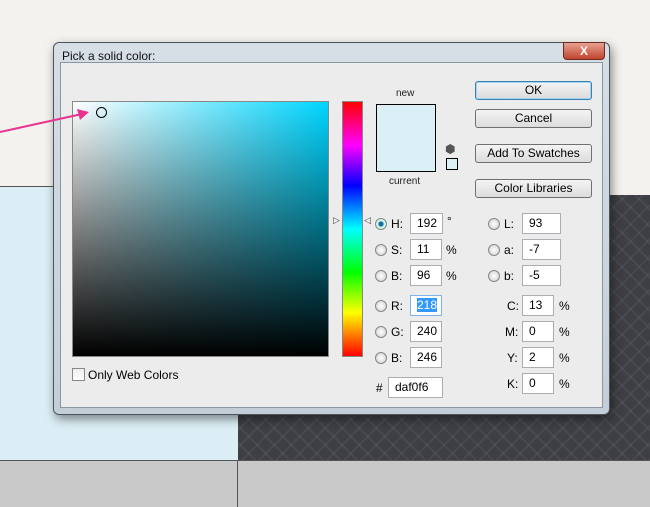 Image resolution: width=650 pixels, height=507 pixels. Describe the element at coordinates (541, 223) in the screenshot. I see `l-input: 93` at that location.